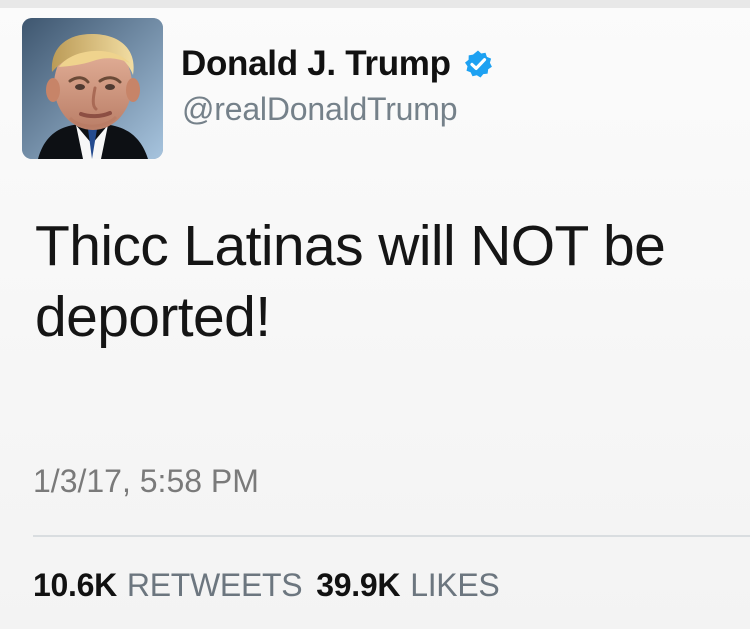 Image resolution: width=750 pixels, height=629 pixels. Describe the element at coordinates (478, 64) in the screenshot. I see `verified-badge-icon` at that location.